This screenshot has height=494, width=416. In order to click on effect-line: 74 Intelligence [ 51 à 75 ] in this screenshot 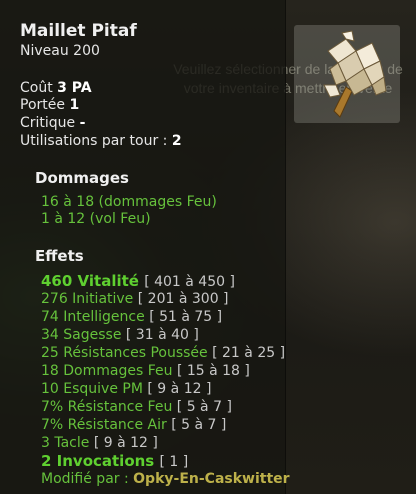, I will do `click(131, 317)`.